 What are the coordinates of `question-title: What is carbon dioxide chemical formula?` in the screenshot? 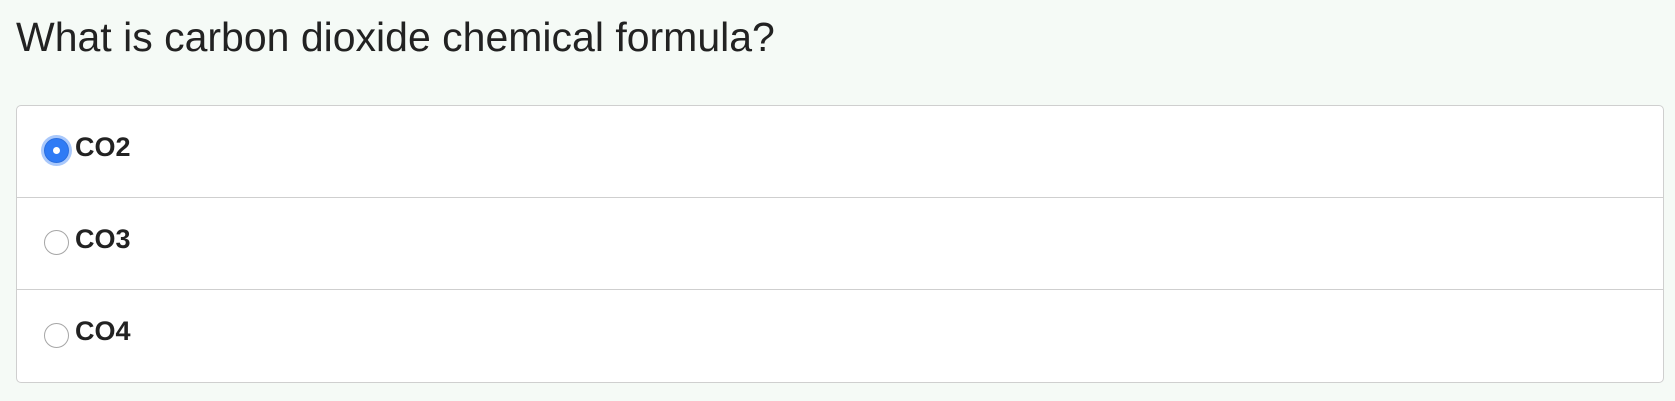 It's located at (395, 37).